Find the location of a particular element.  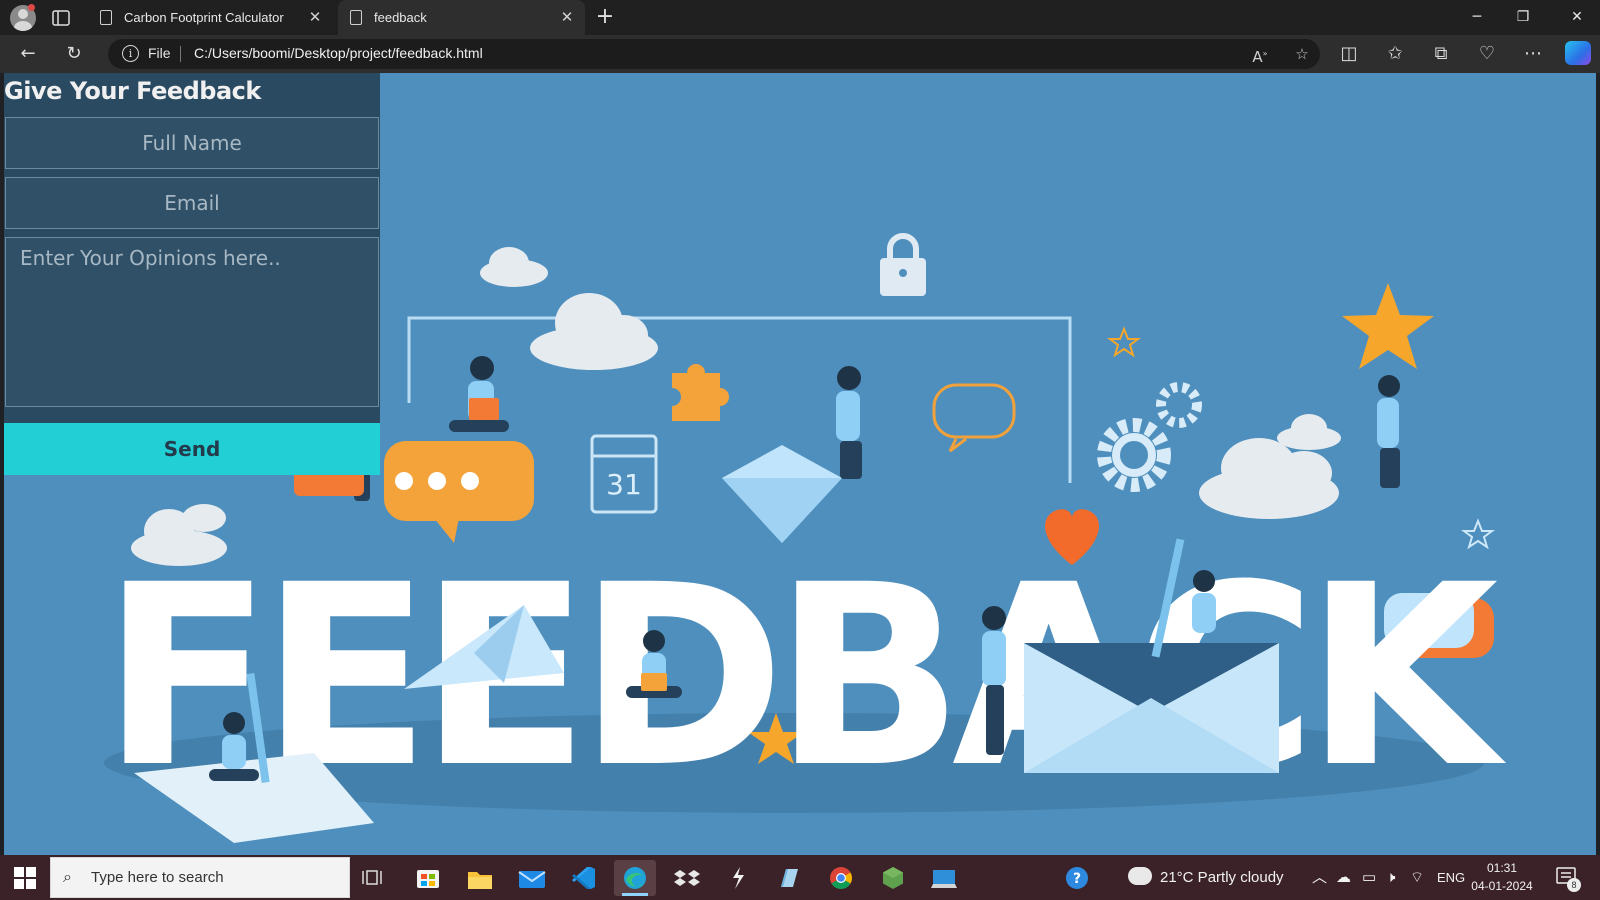

browser-essentials-icon: ♡ is located at coordinates (1487, 54).